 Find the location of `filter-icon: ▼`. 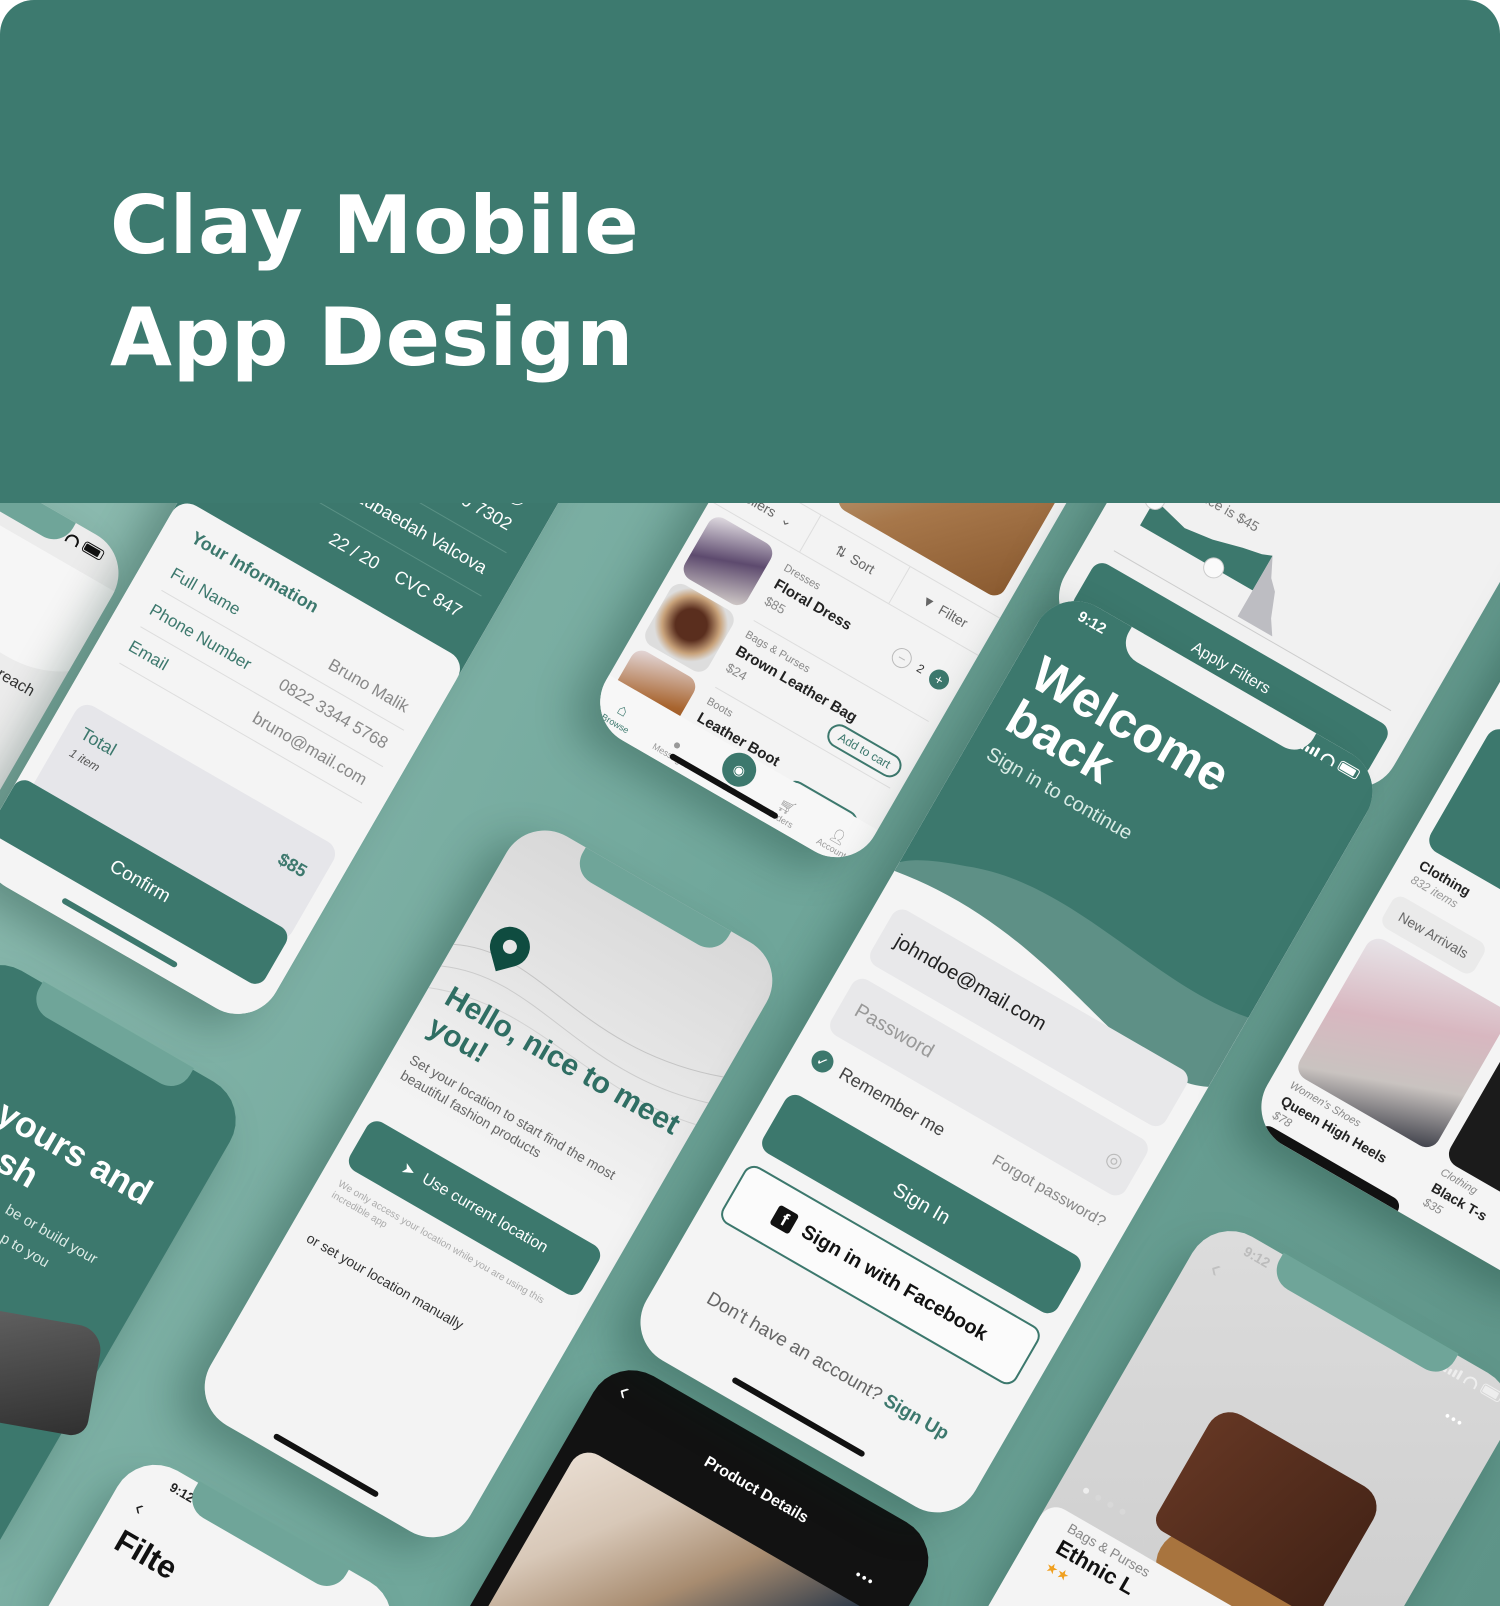

filter-icon: ▼ is located at coordinates (928, 602).